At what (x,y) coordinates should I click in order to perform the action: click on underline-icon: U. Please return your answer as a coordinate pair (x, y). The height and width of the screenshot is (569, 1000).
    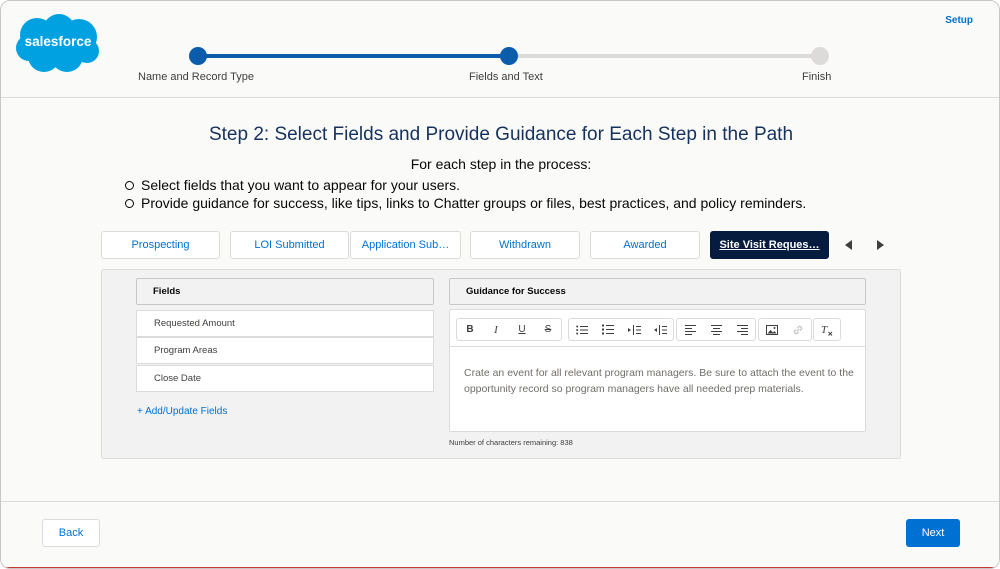
    Looking at the image, I should click on (522, 329).